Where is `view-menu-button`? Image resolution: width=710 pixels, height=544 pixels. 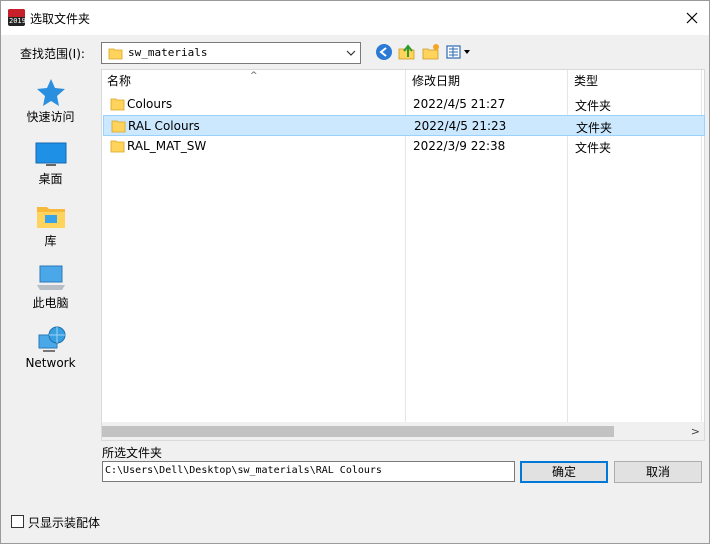
view-menu-button is located at coordinates (459, 53).